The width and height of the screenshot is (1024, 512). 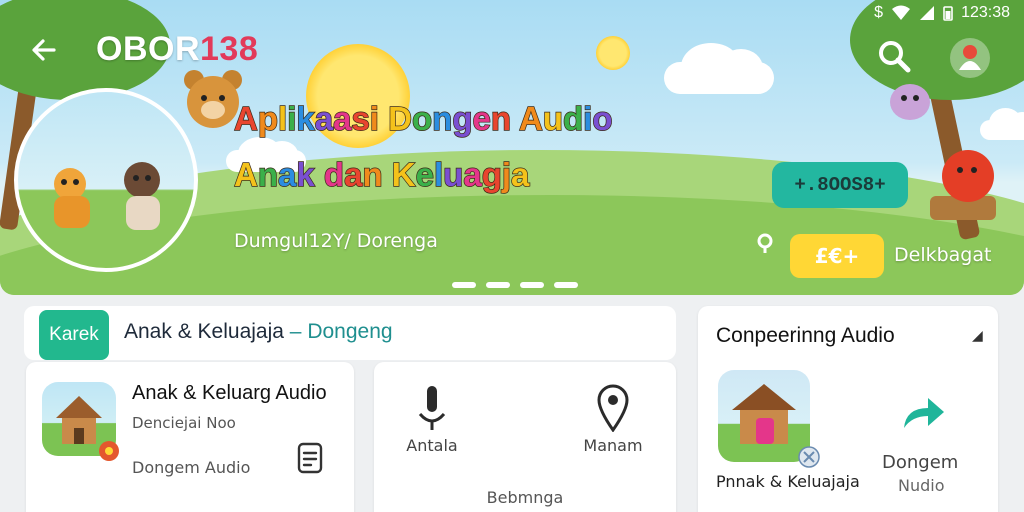 I want to click on title-letter: p, so click(x=268, y=118).